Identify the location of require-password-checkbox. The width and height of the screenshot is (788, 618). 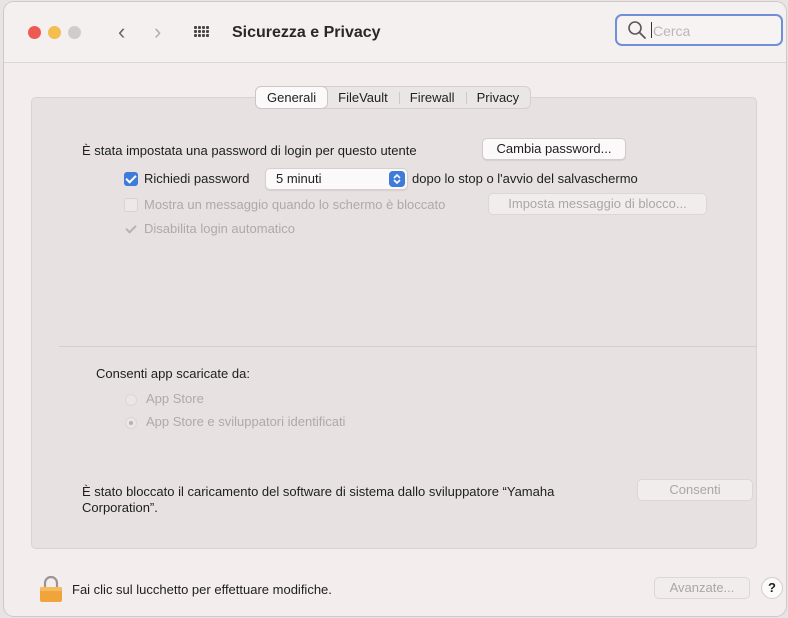
(131, 179).